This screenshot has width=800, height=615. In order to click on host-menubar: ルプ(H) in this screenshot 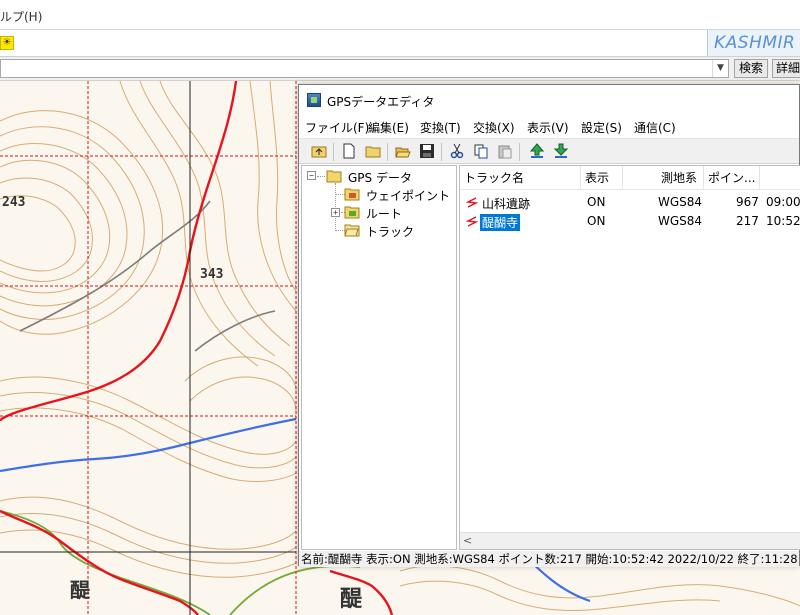, I will do `click(400, 15)`.